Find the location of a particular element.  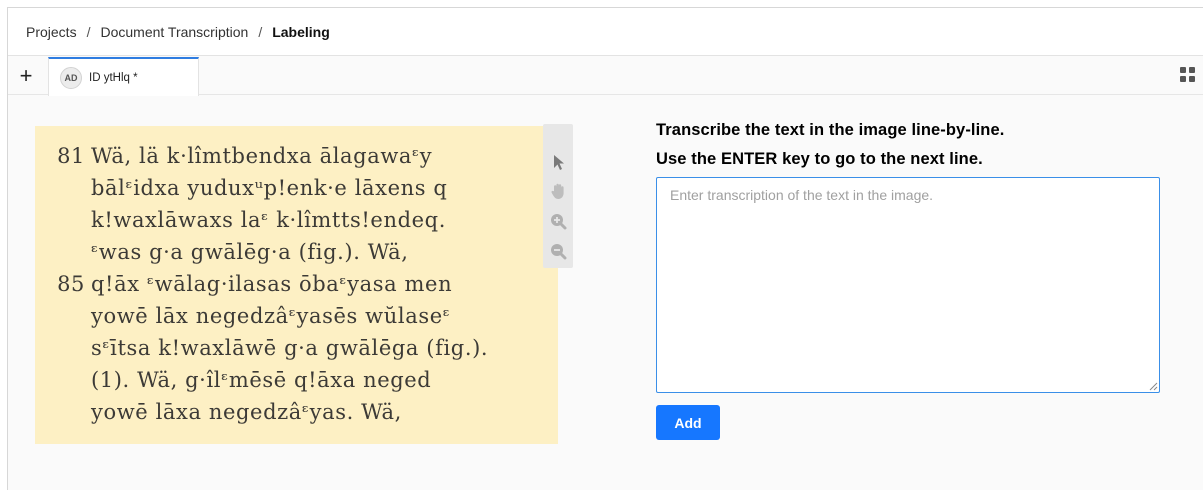

tab-task-ytHlq: AD ID ytHlq * is located at coordinates (123, 76).